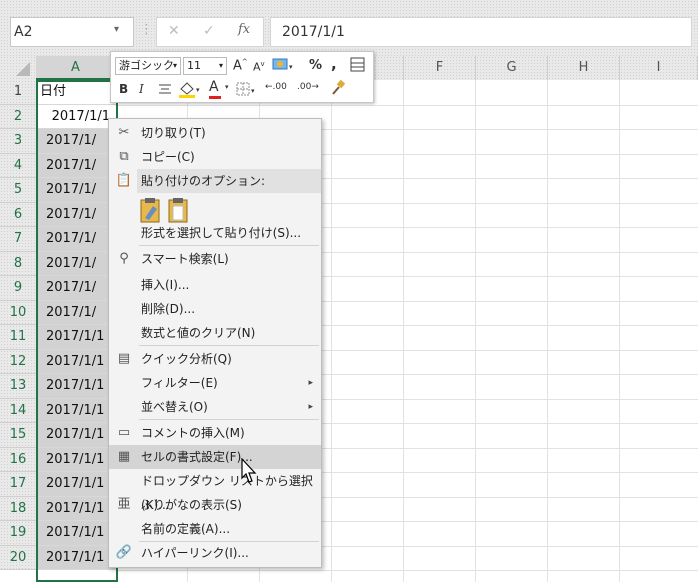 The image size is (698, 582). Describe the element at coordinates (186, 359) in the screenshot. I see `menu-item-label: クイック分析(Q)` at that location.